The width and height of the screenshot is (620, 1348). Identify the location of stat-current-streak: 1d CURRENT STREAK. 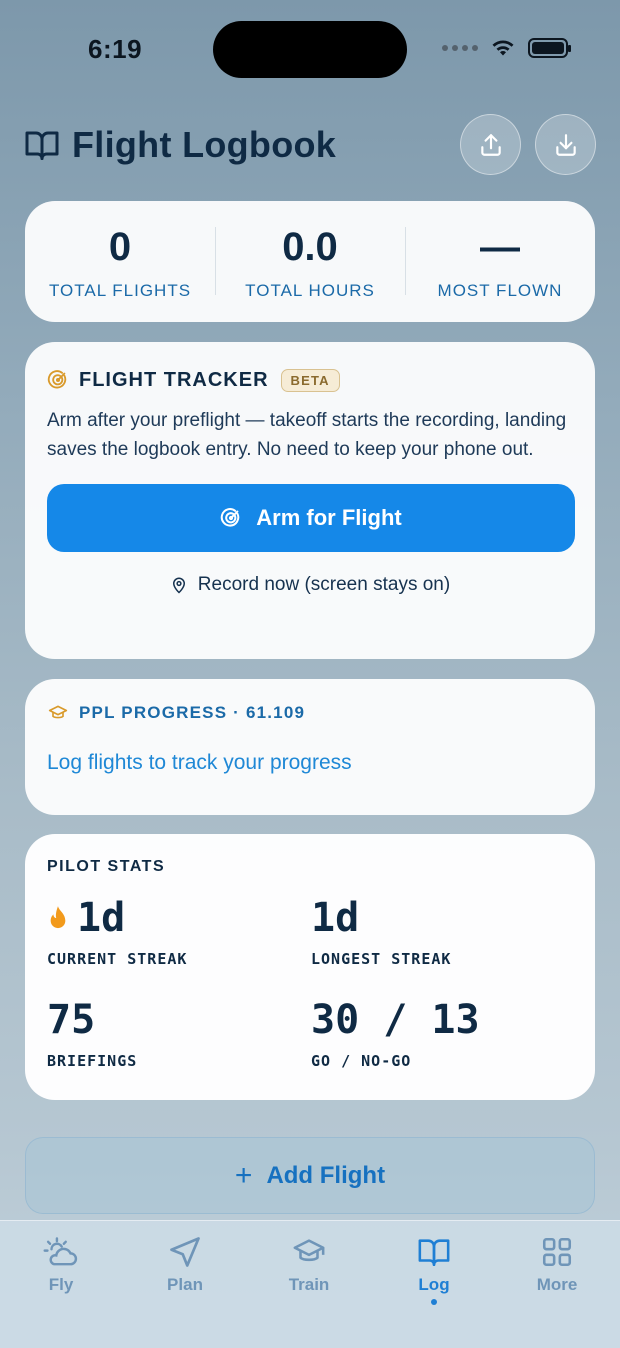
(179, 931).